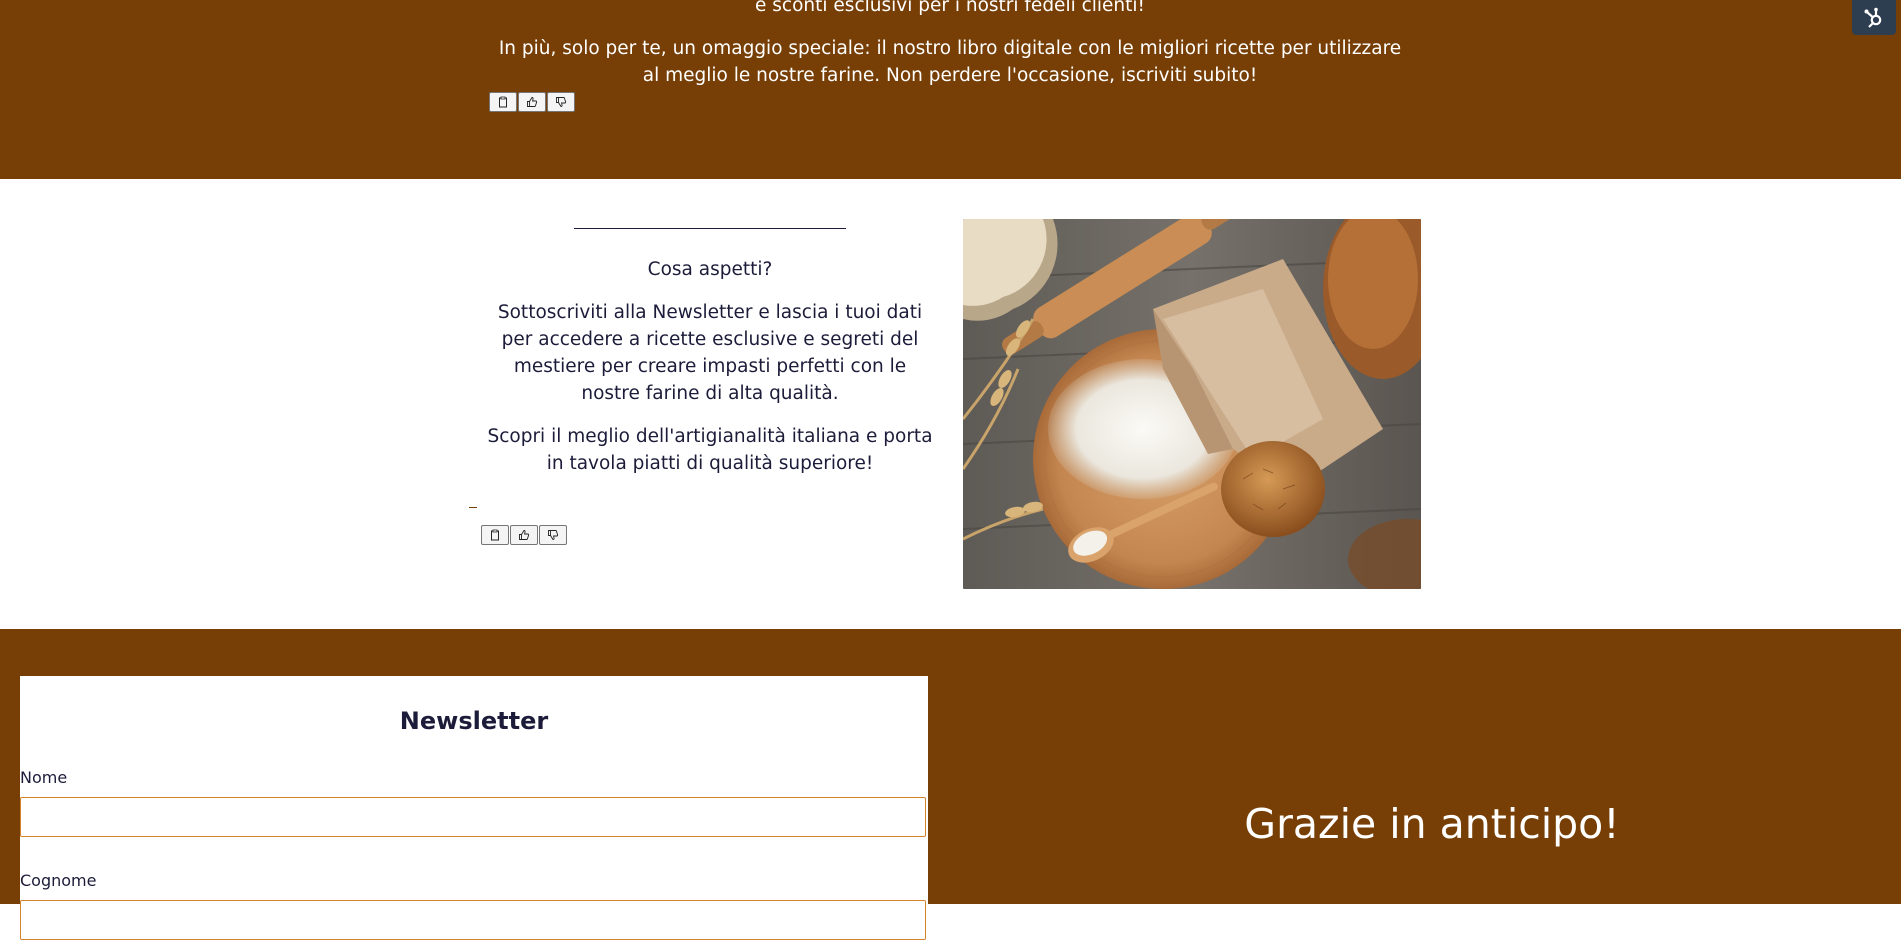 This screenshot has height=940, width=1901. I want to click on sprocket-icon, so click(1873, 17).